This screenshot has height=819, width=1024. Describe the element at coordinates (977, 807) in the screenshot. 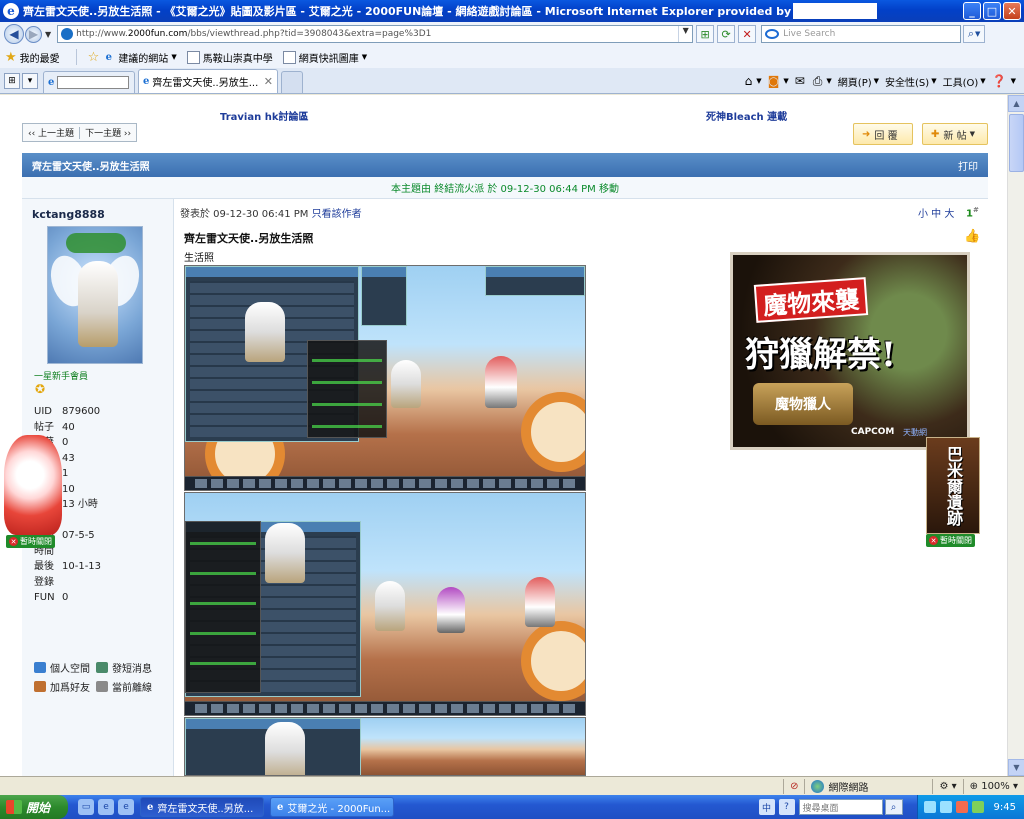

I see `messenger-icon` at that location.